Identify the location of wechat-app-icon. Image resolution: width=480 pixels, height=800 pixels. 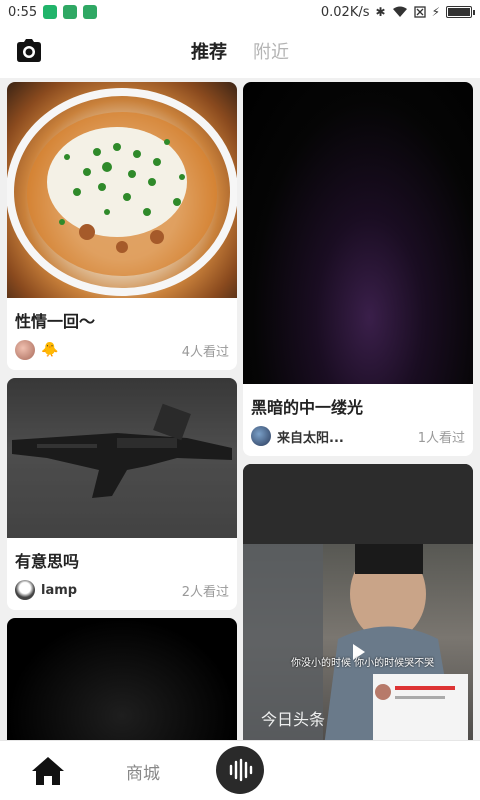
(70, 12).